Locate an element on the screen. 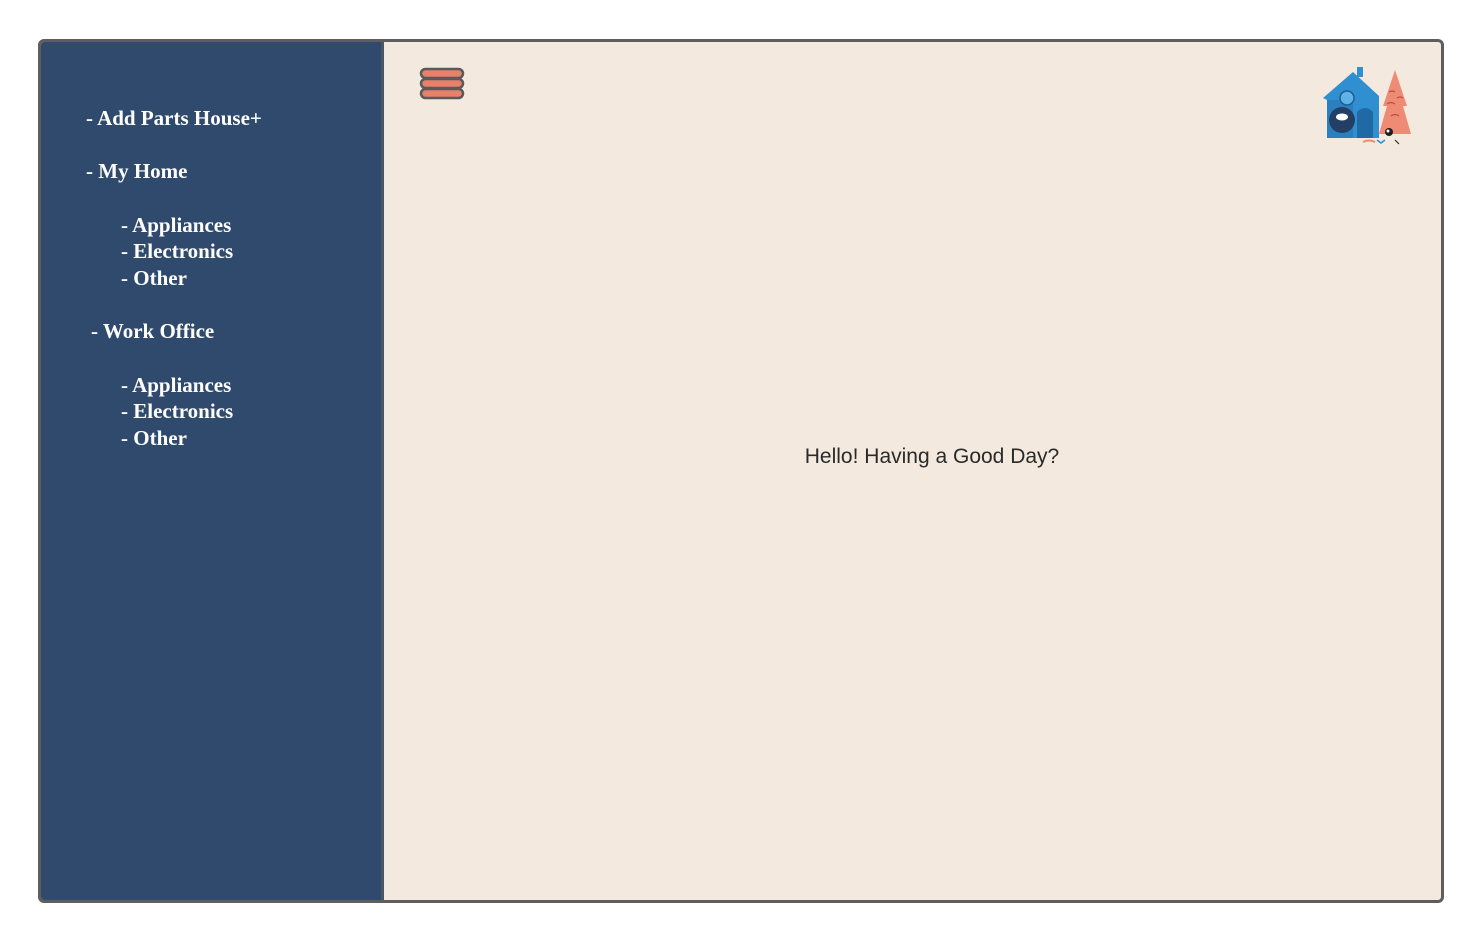 The image size is (1480, 940). sidebar-item-my-home: - My Home is located at coordinates (136, 171).